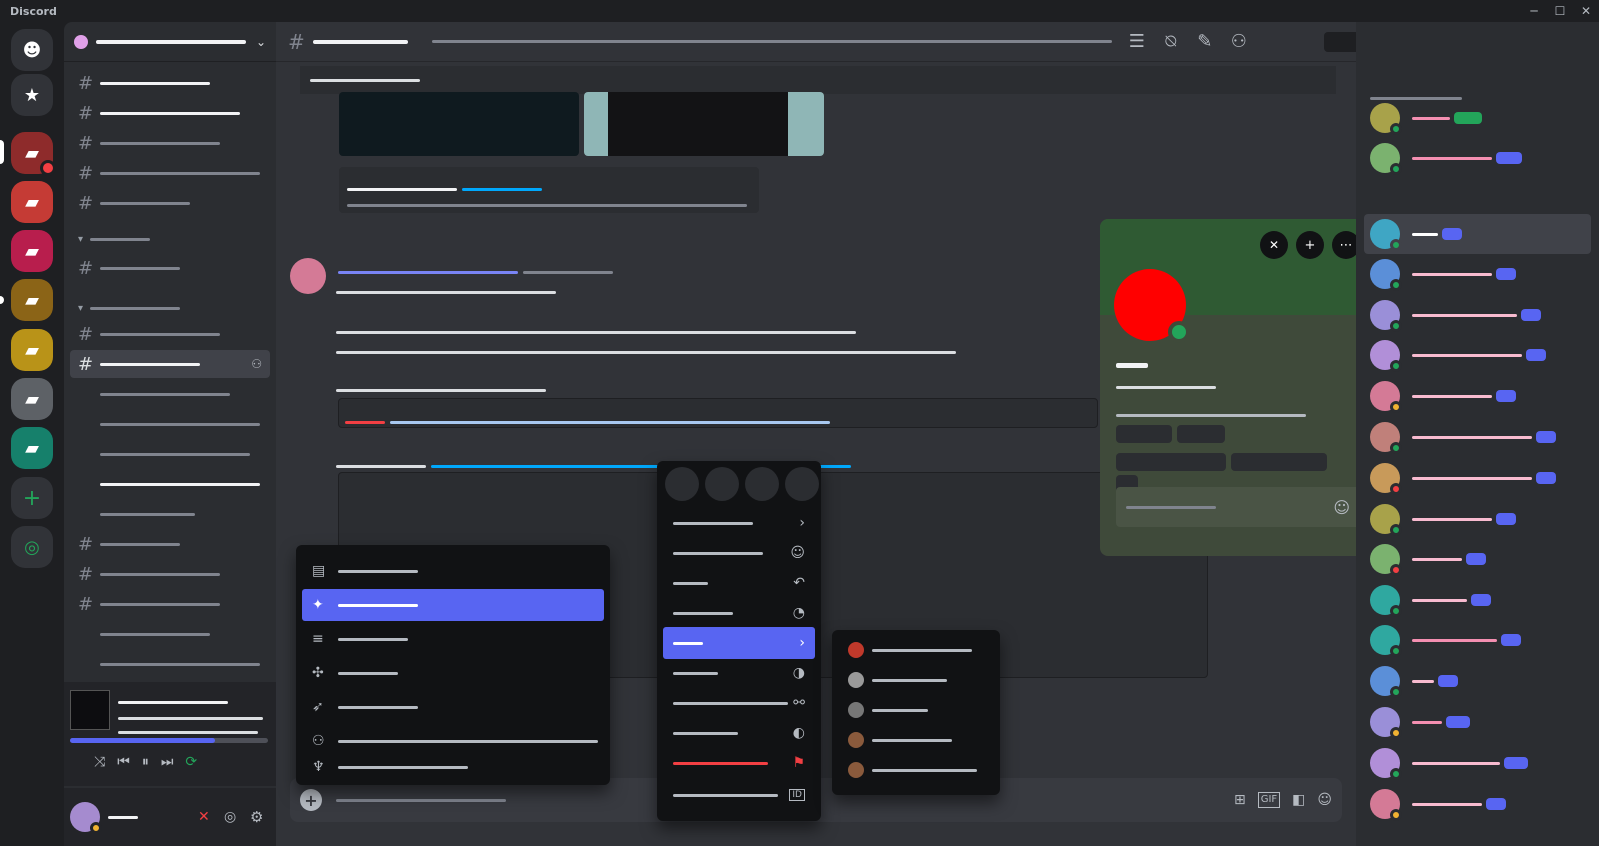 The image size is (1599, 846). What do you see at coordinates (170, 42) in the screenshot?
I see `server-header: ⌄` at bounding box center [170, 42].